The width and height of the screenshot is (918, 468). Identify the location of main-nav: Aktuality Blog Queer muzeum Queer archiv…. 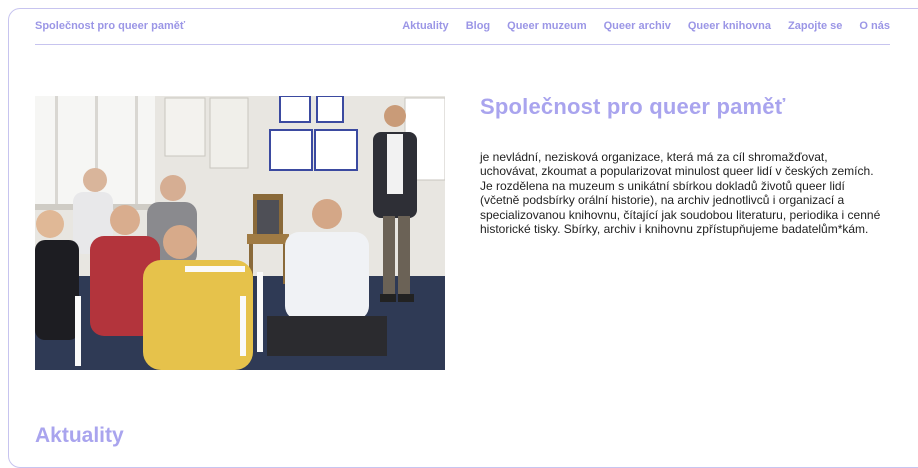
(646, 26).